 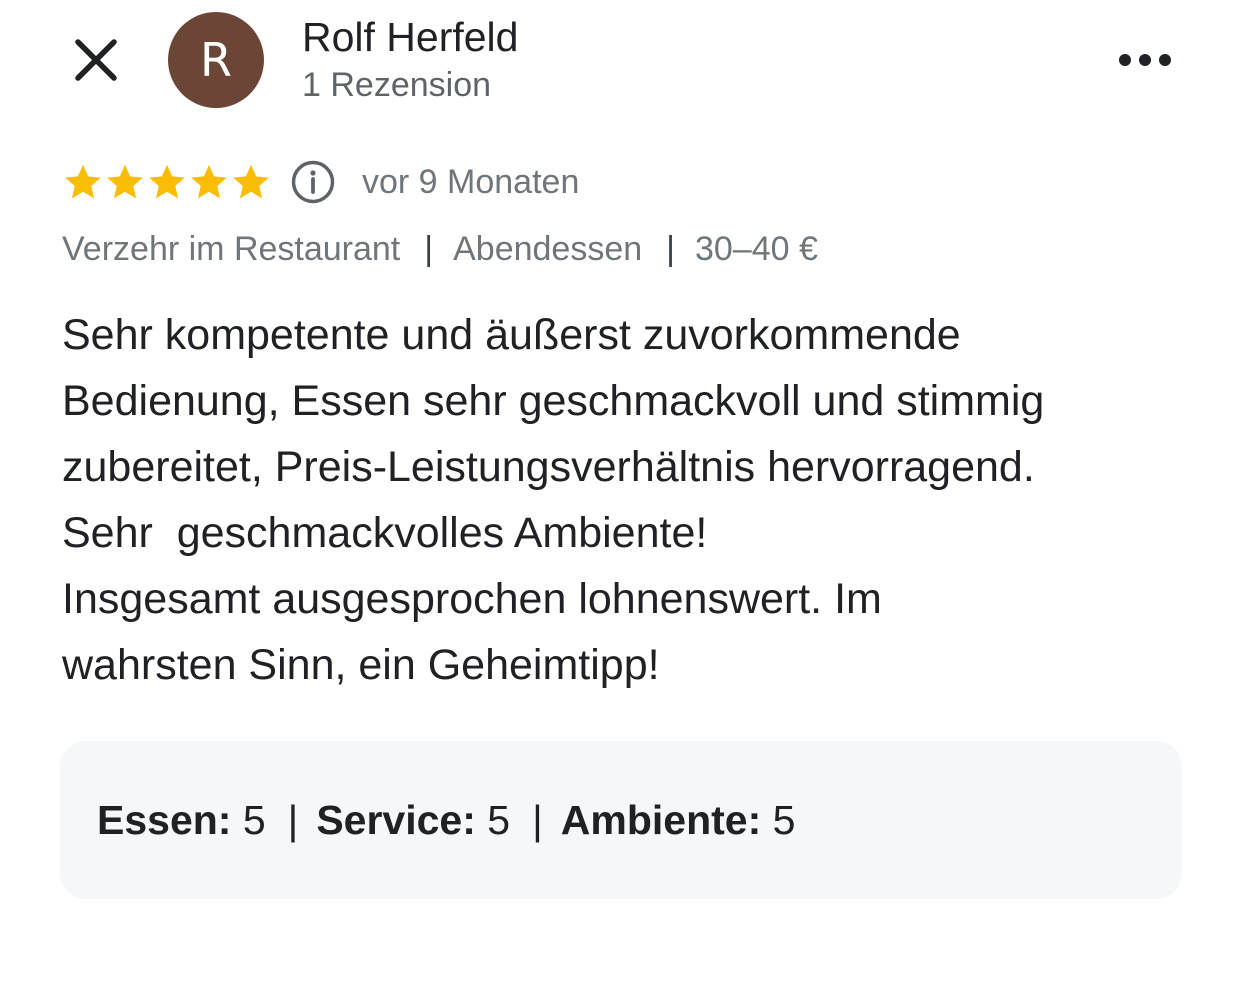 What do you see at coordinates (231, 249) in the screenshot?
I see `service-type: Verzehr im Restaurant` at bounding box center [231, 249].